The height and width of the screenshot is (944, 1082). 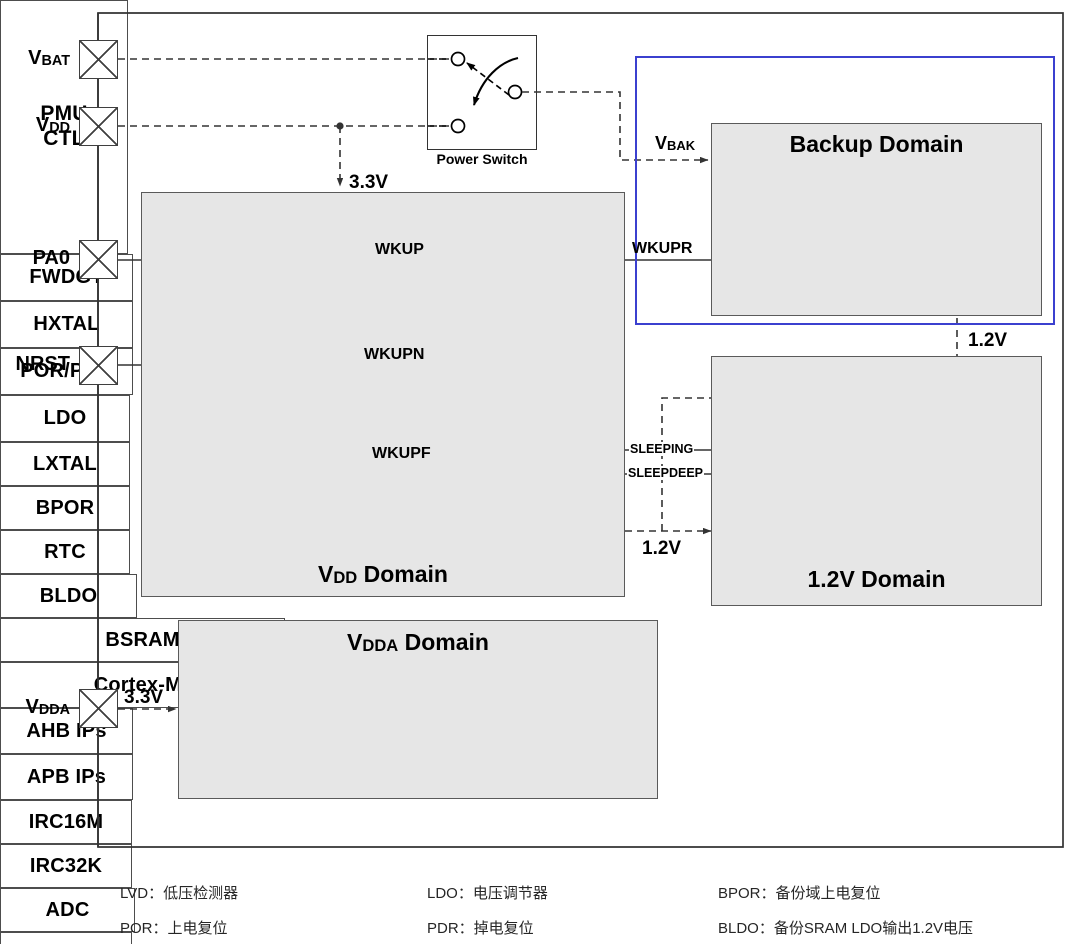 I want to click on voltage-label-vdda-rail: 3.3V, so click(x=144, y=697).